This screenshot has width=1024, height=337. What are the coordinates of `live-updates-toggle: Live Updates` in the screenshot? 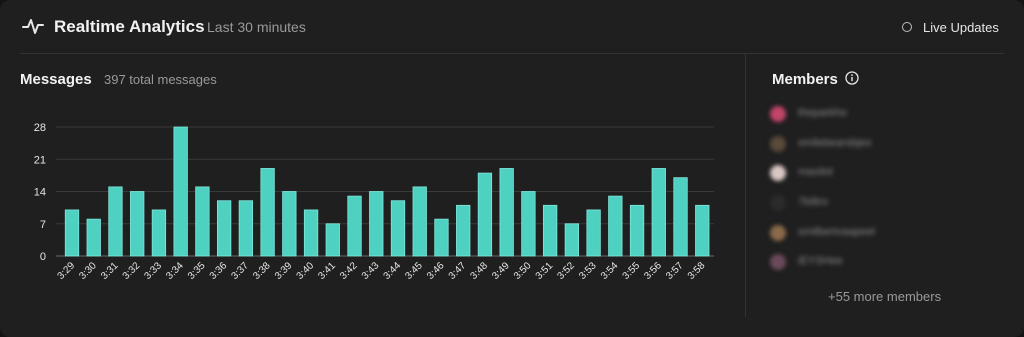 It's located at (948, 27).